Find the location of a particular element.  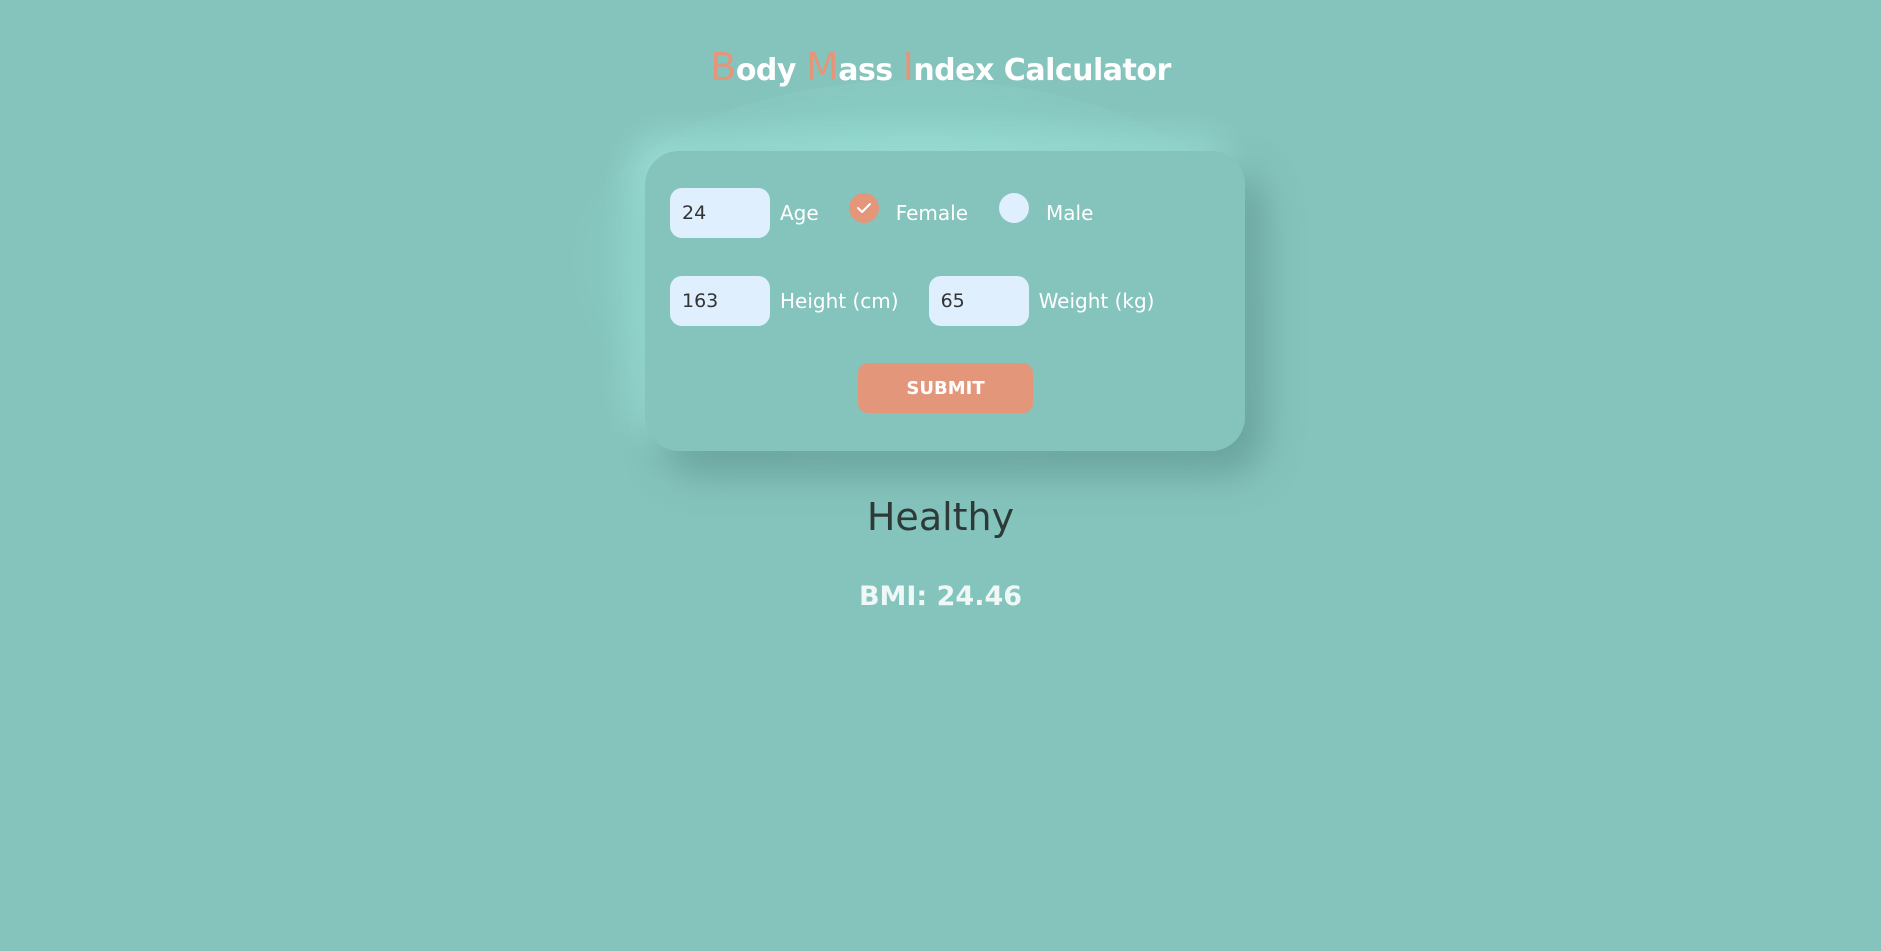

title-word-ass: ass is located at coordinates (870, 70).